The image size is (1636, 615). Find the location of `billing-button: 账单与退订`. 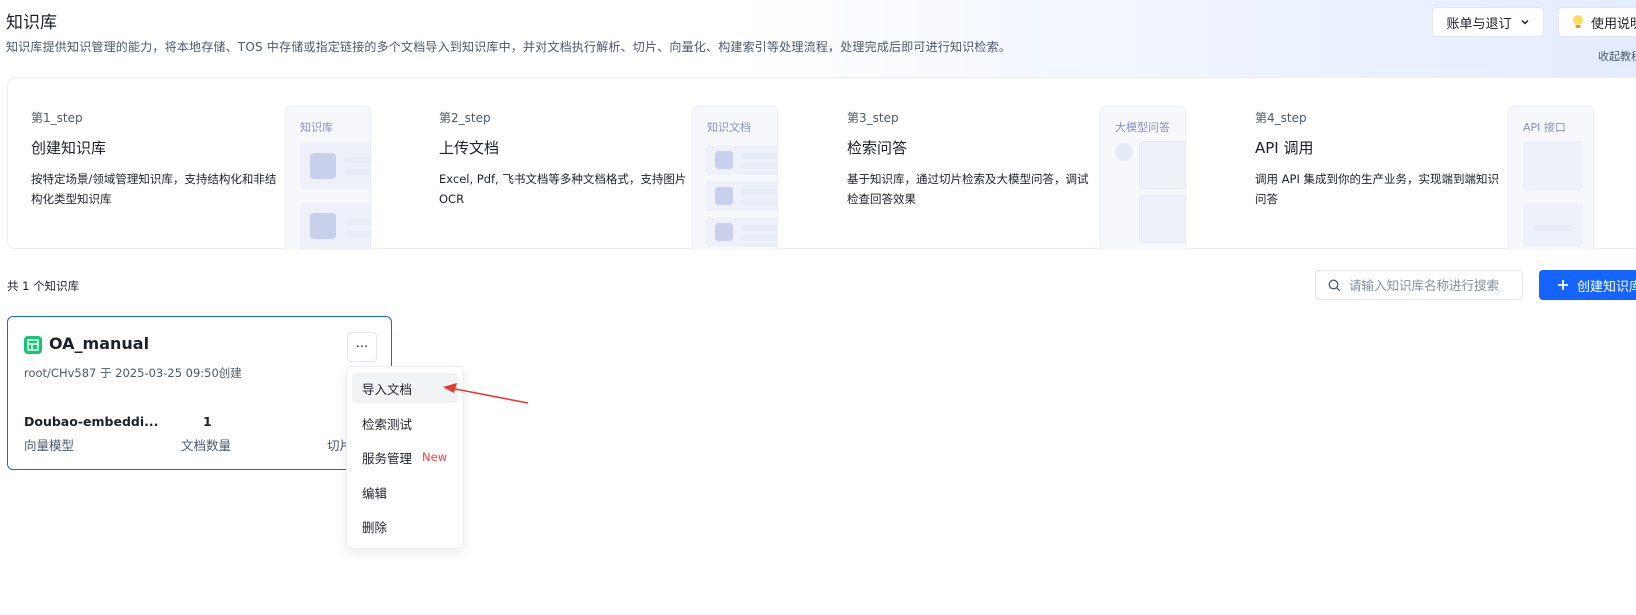

billing-button: 账单与退订 is located at coordinates (1488, 22).